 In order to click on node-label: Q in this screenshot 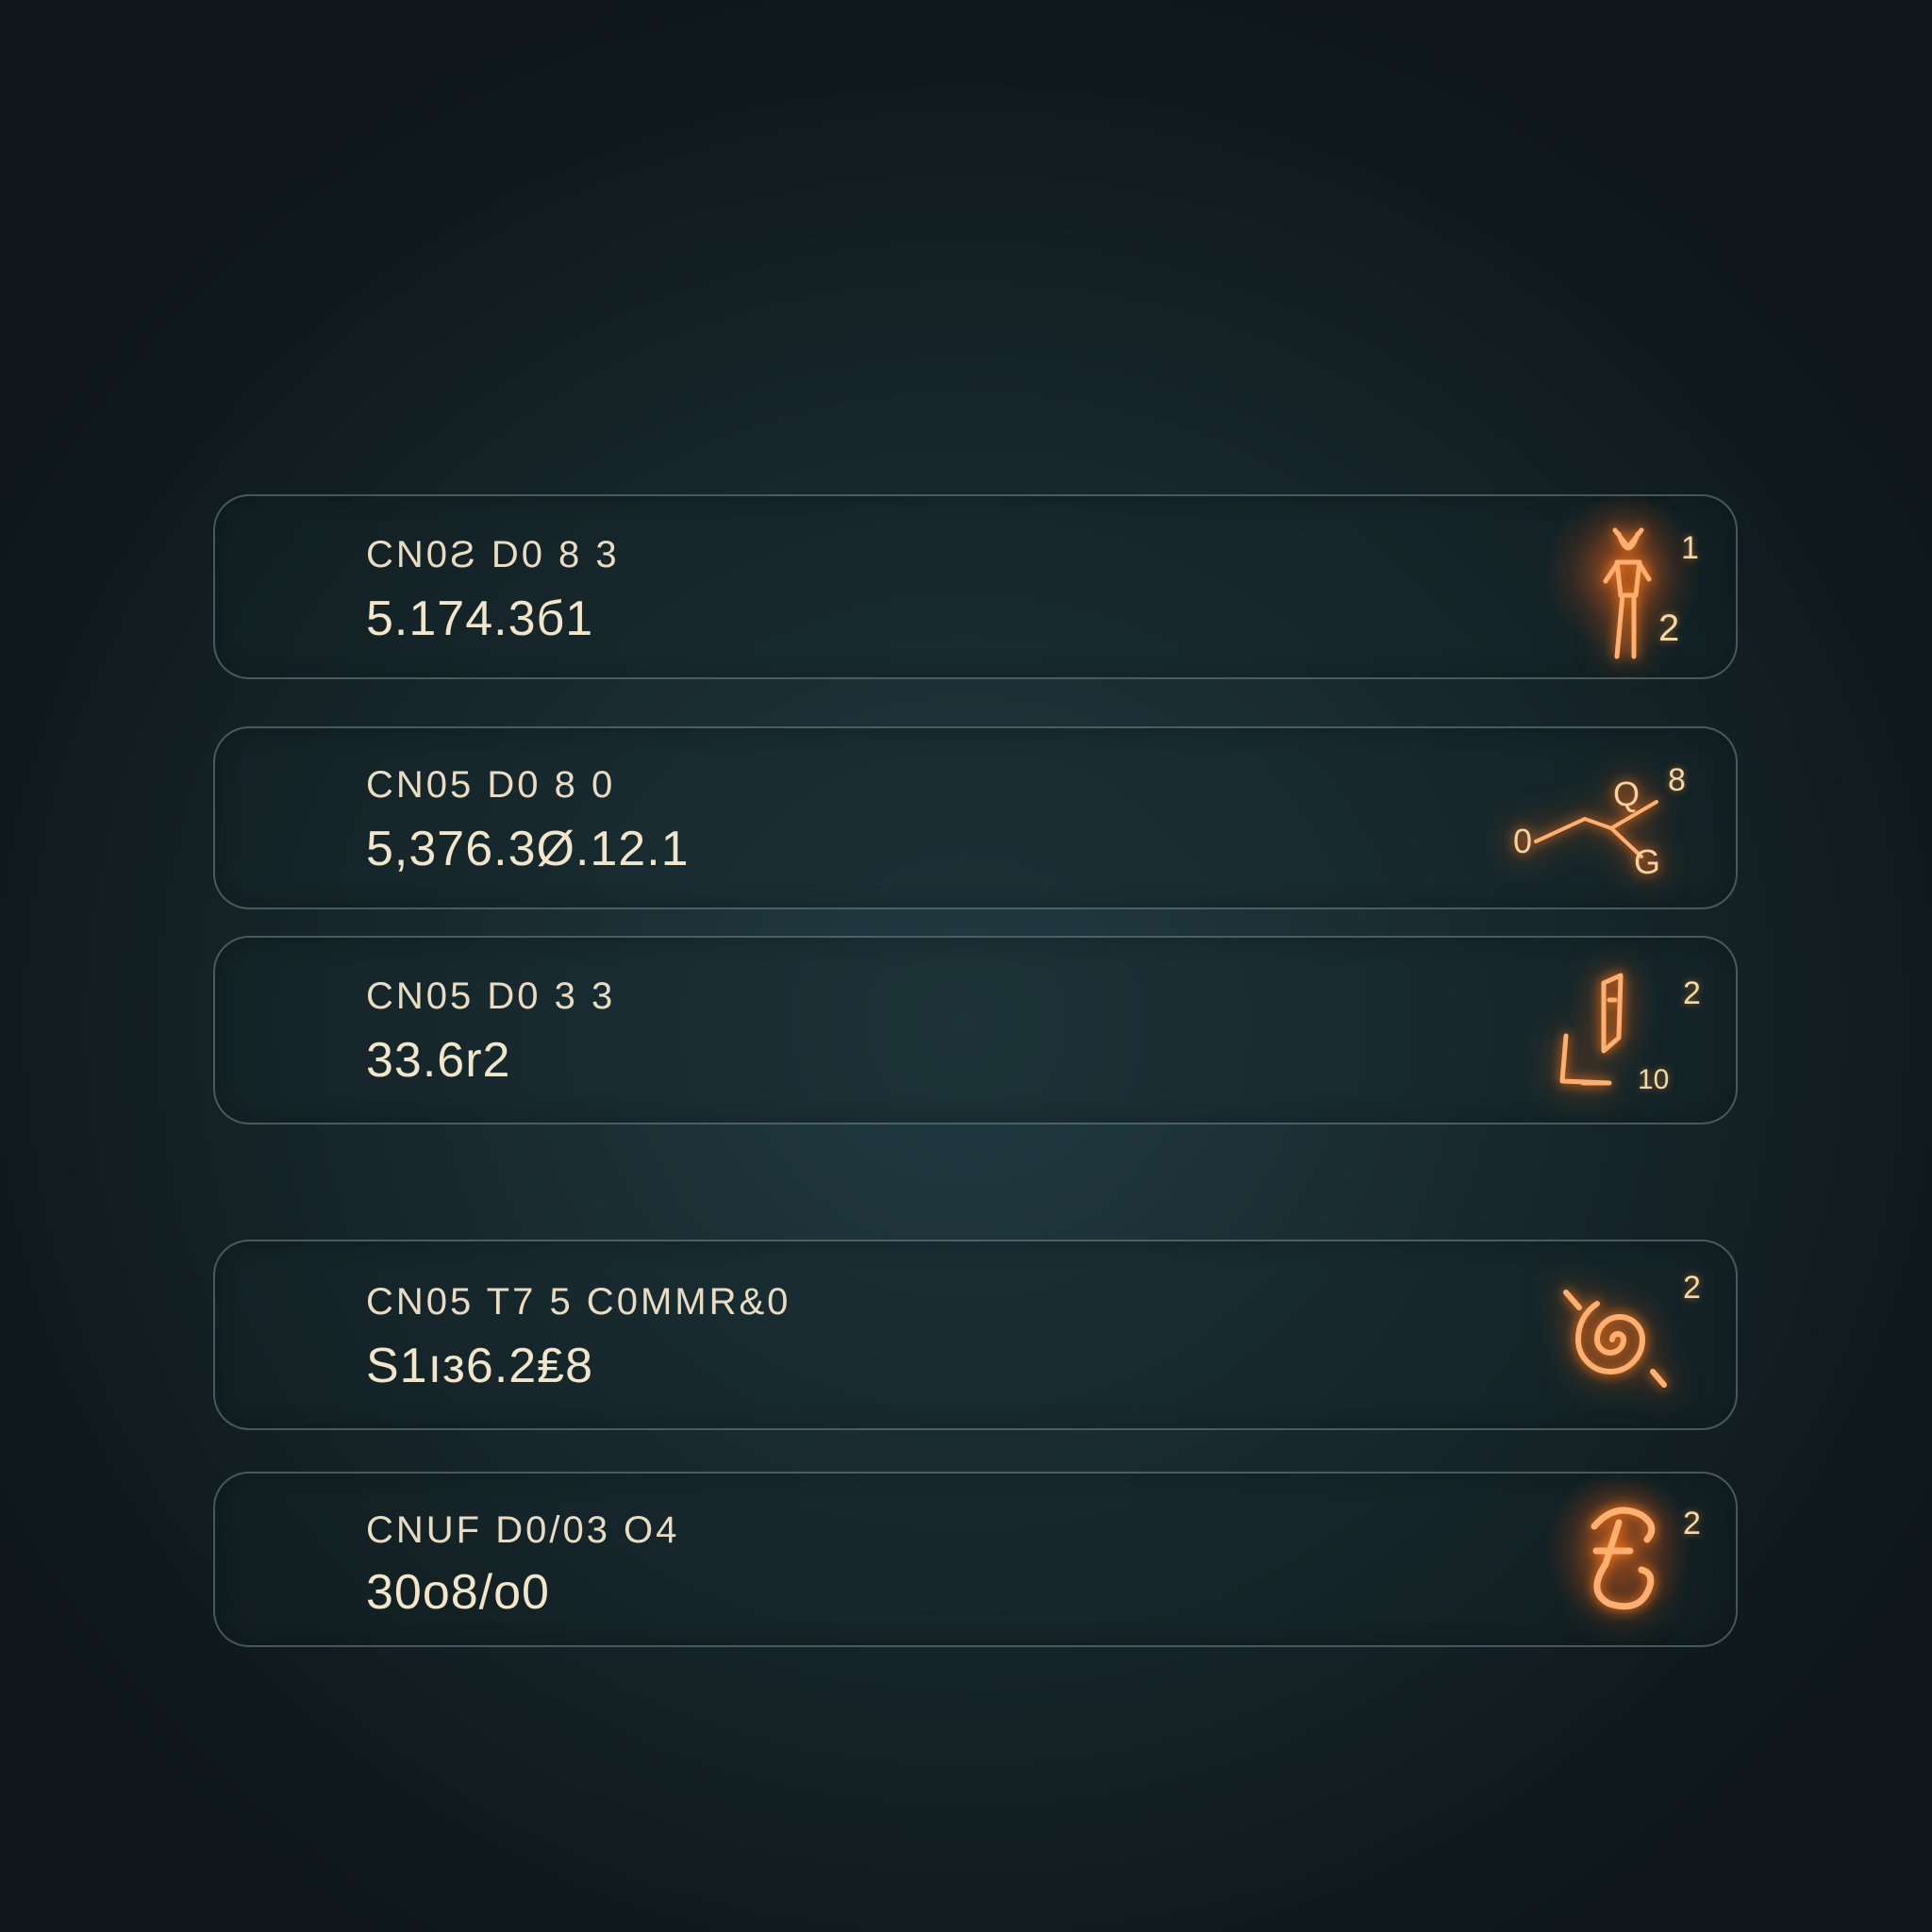, I will do `click(1626, 794)`.